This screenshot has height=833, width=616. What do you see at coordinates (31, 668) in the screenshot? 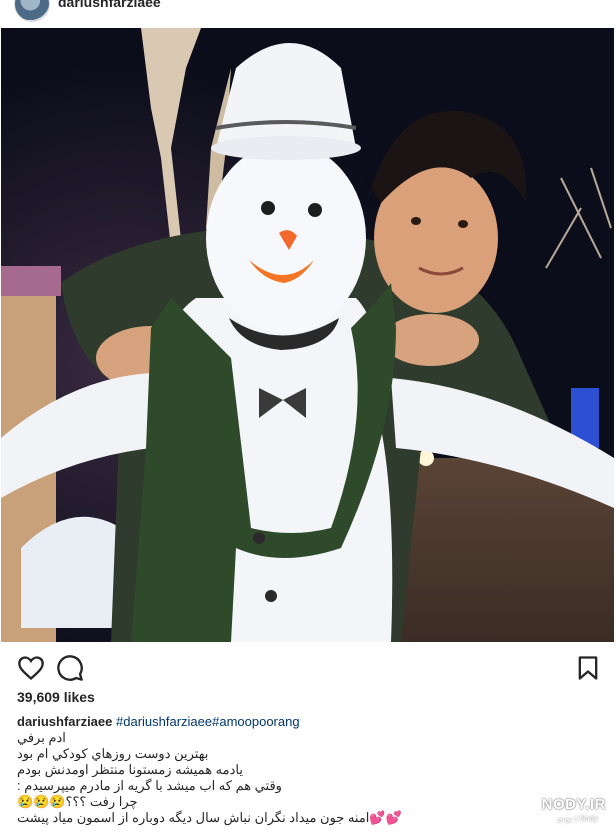
I see `heart-icon` at bounding box center [31, 668].